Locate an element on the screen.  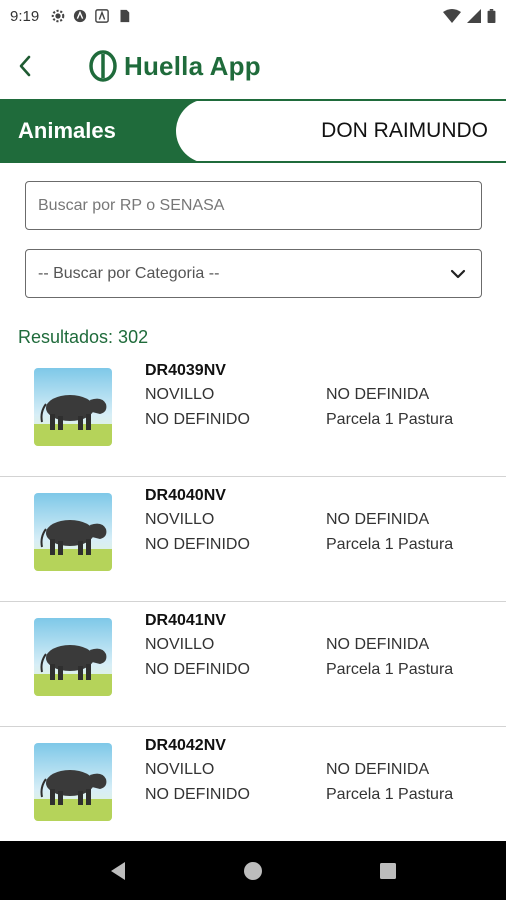
app-notification-icon is located at coordinates (80, 16).